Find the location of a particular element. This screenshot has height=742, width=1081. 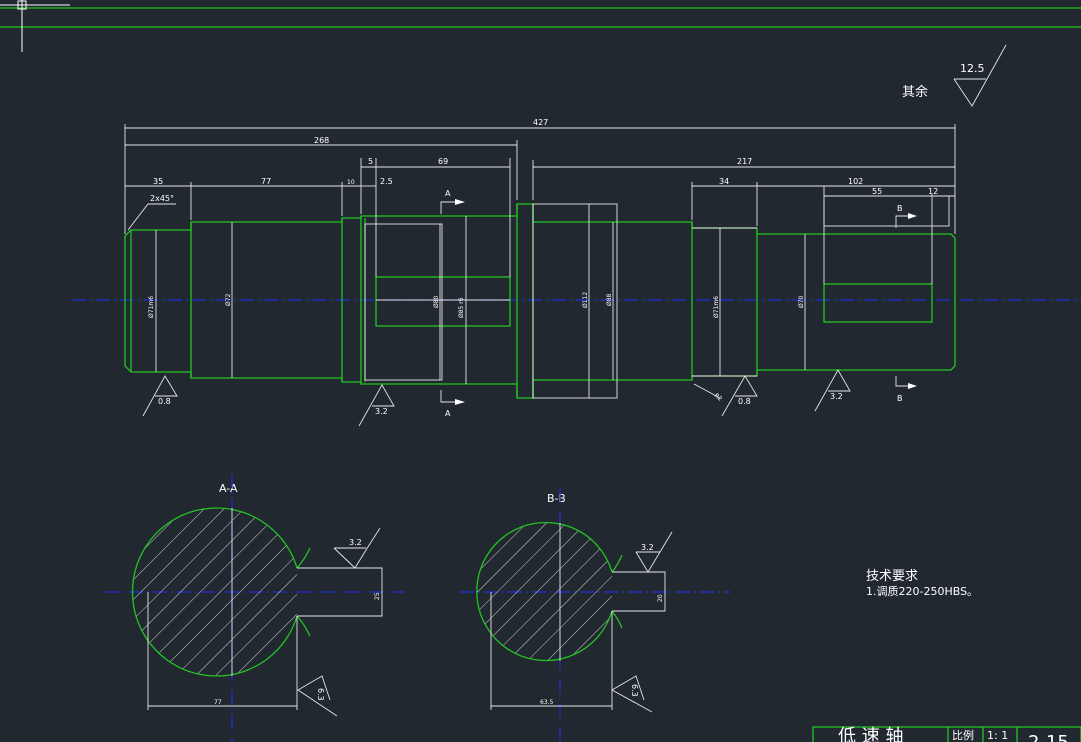

bb-key-dim: 20 is located at coordinates (660, 598).